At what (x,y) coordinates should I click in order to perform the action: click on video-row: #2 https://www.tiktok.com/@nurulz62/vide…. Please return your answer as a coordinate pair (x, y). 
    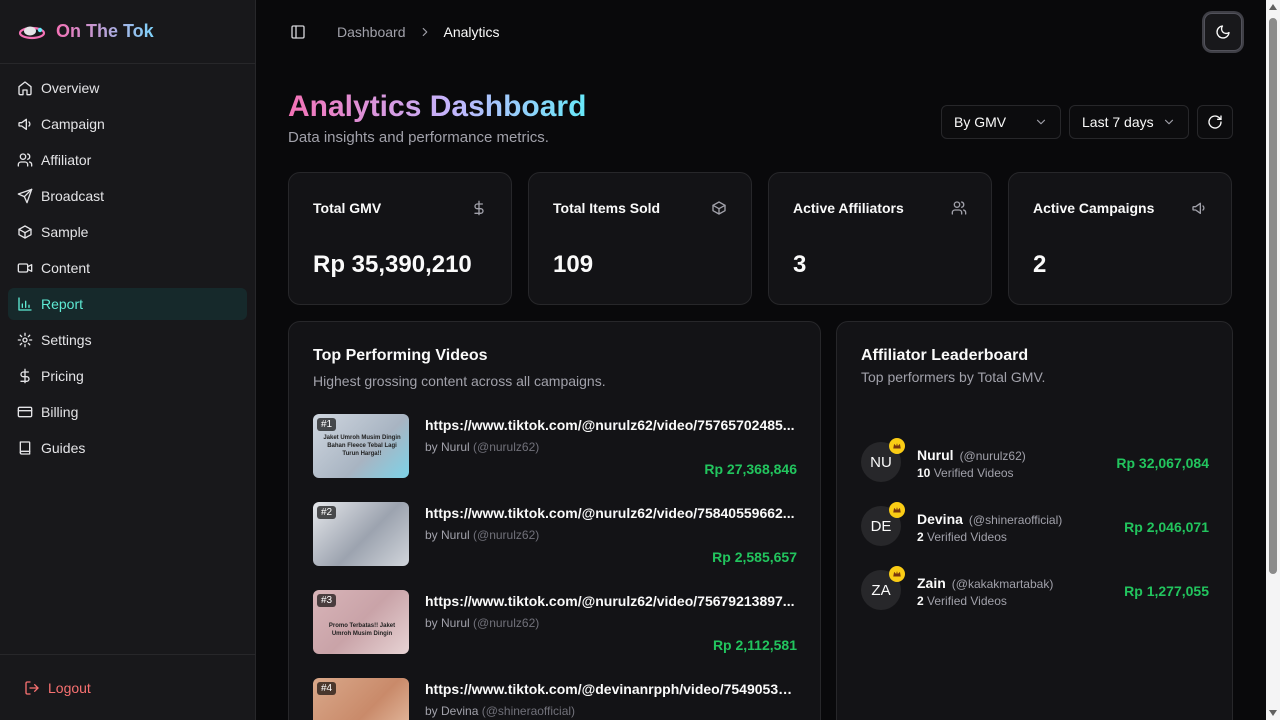
    Looking at the image, I should click on (555, 534).